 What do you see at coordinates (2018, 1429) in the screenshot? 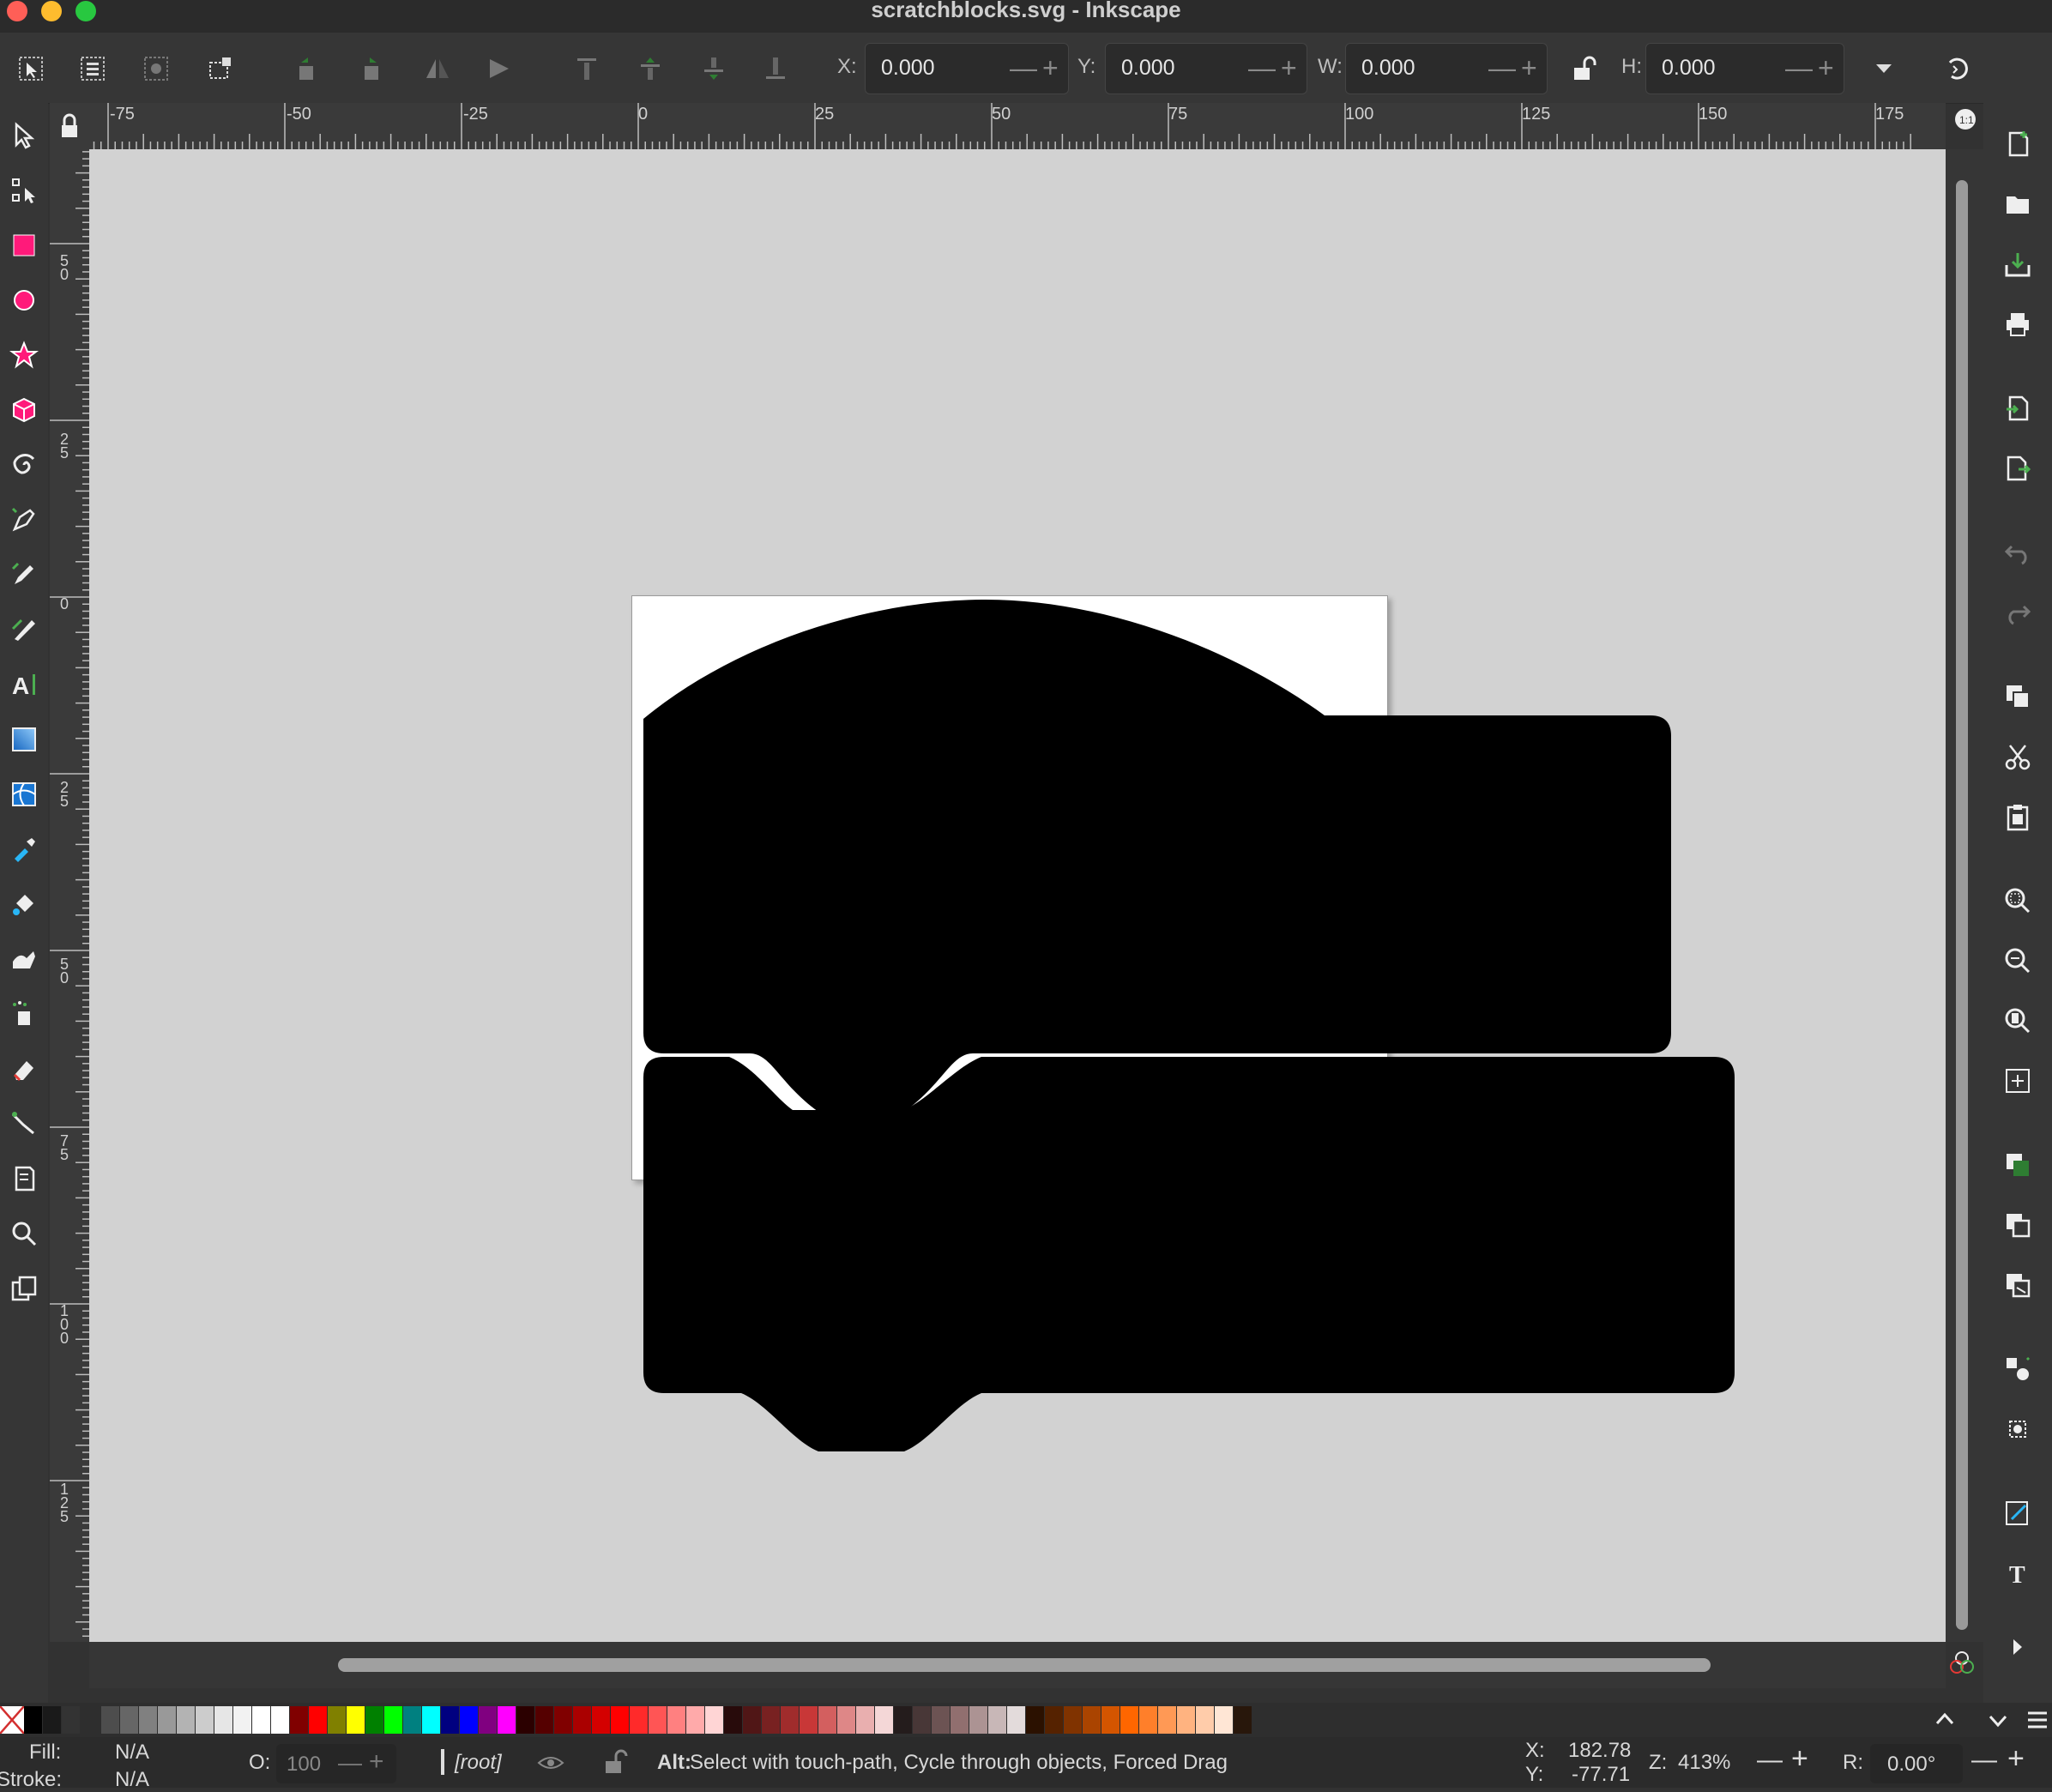
I see `ungroup-icon` at bounding box center [2018, 1429].